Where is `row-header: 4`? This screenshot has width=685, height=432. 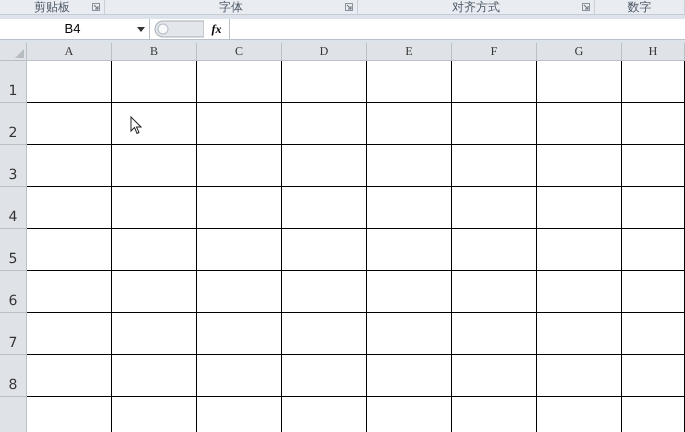
row-header: 4 is located at coordinates (13, 208).